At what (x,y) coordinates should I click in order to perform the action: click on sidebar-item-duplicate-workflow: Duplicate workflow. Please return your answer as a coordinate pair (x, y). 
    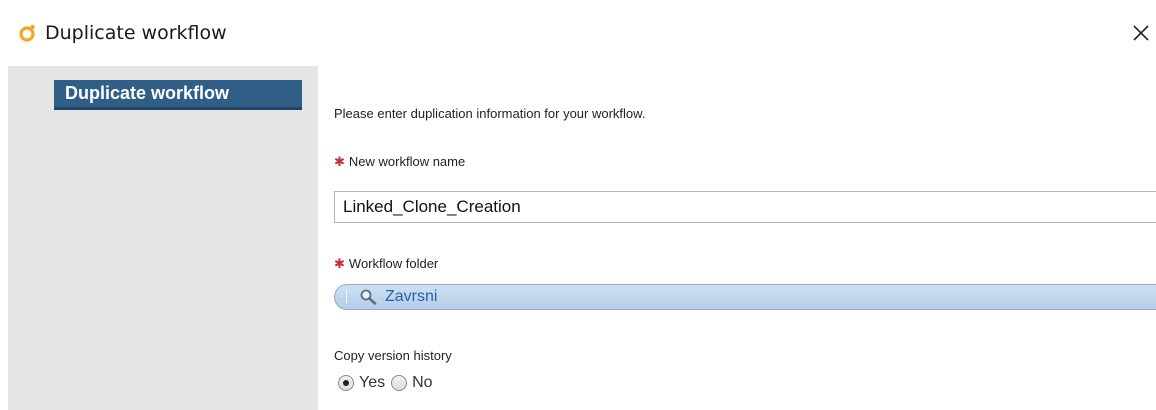
    Looking at the image, I should click on (178, 95).